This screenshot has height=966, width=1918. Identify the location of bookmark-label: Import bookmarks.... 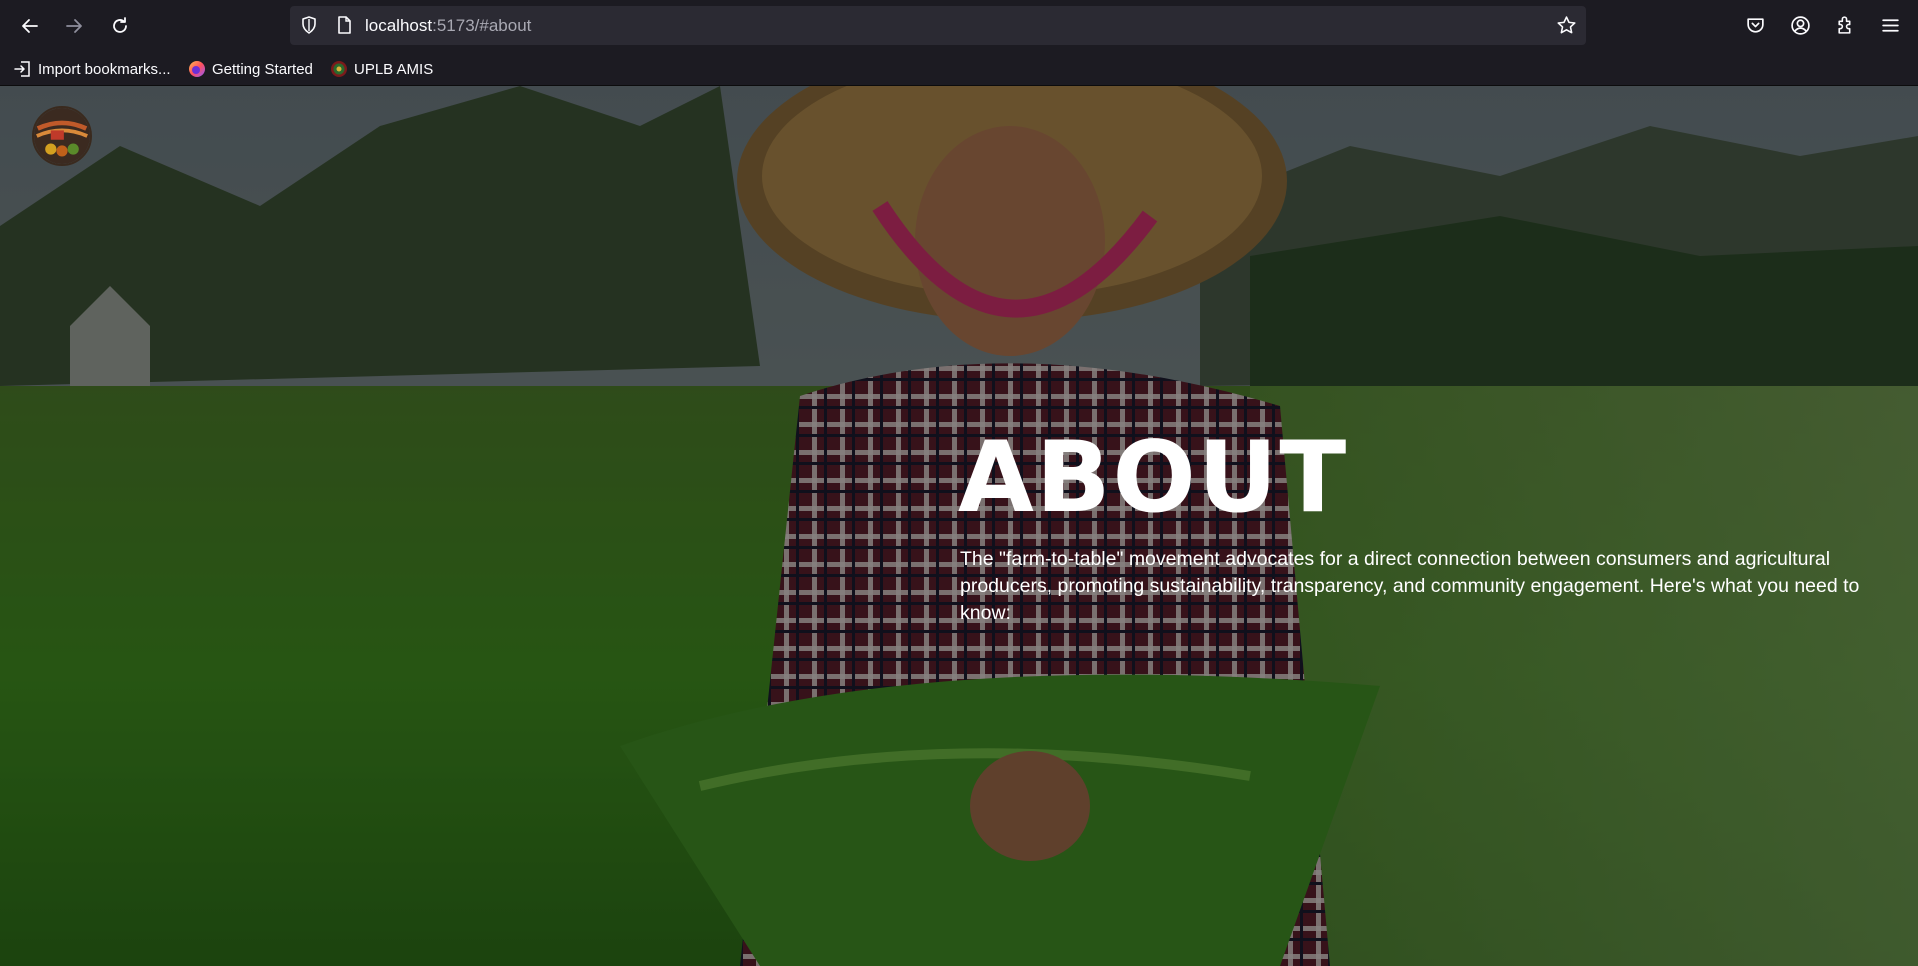
(104, 69).